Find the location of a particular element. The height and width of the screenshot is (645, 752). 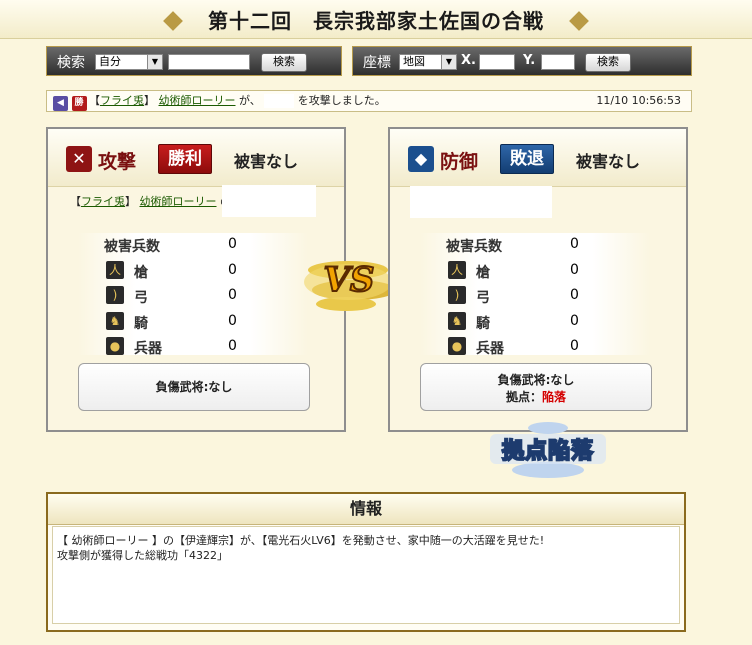

attack-stats: 被害兵数 0 人 槍 0 ) 弓 0 ♞ 騎 0 ● 兵器 0 is located at coordinates (193, 295).